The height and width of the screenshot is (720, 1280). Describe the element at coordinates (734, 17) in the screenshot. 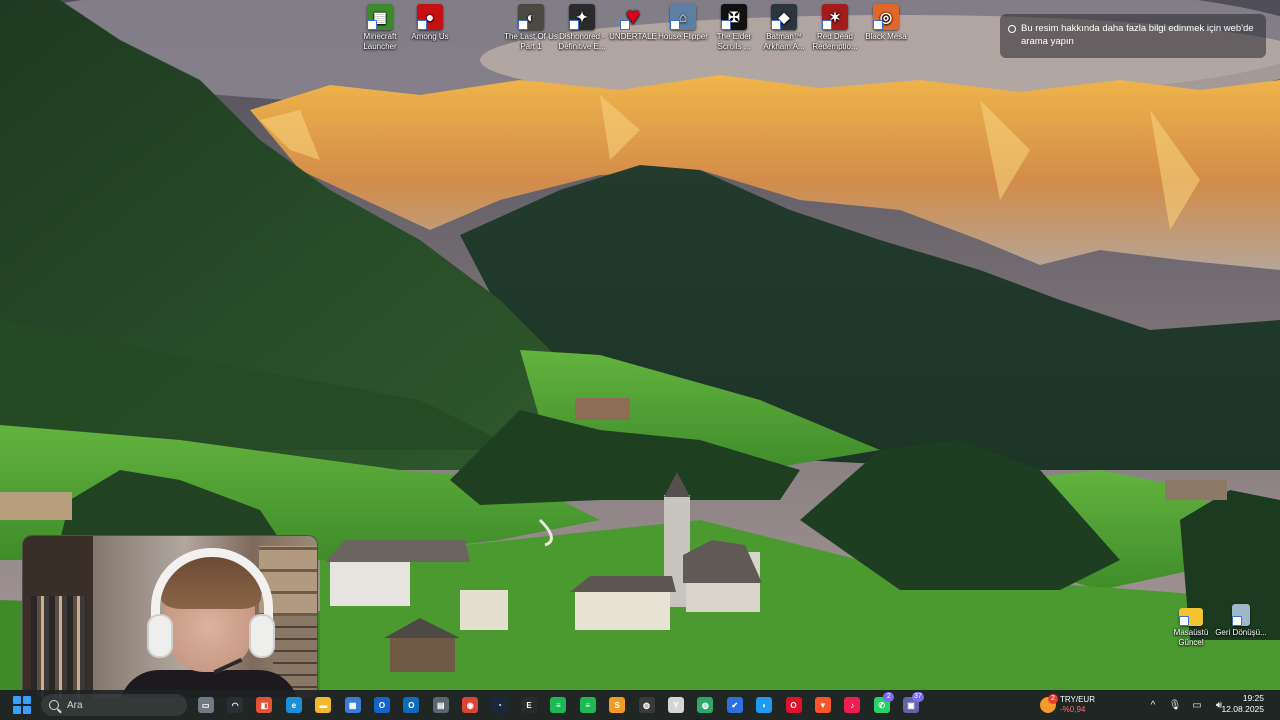

I see `elder-scrolls-icon: ✠` at that location.